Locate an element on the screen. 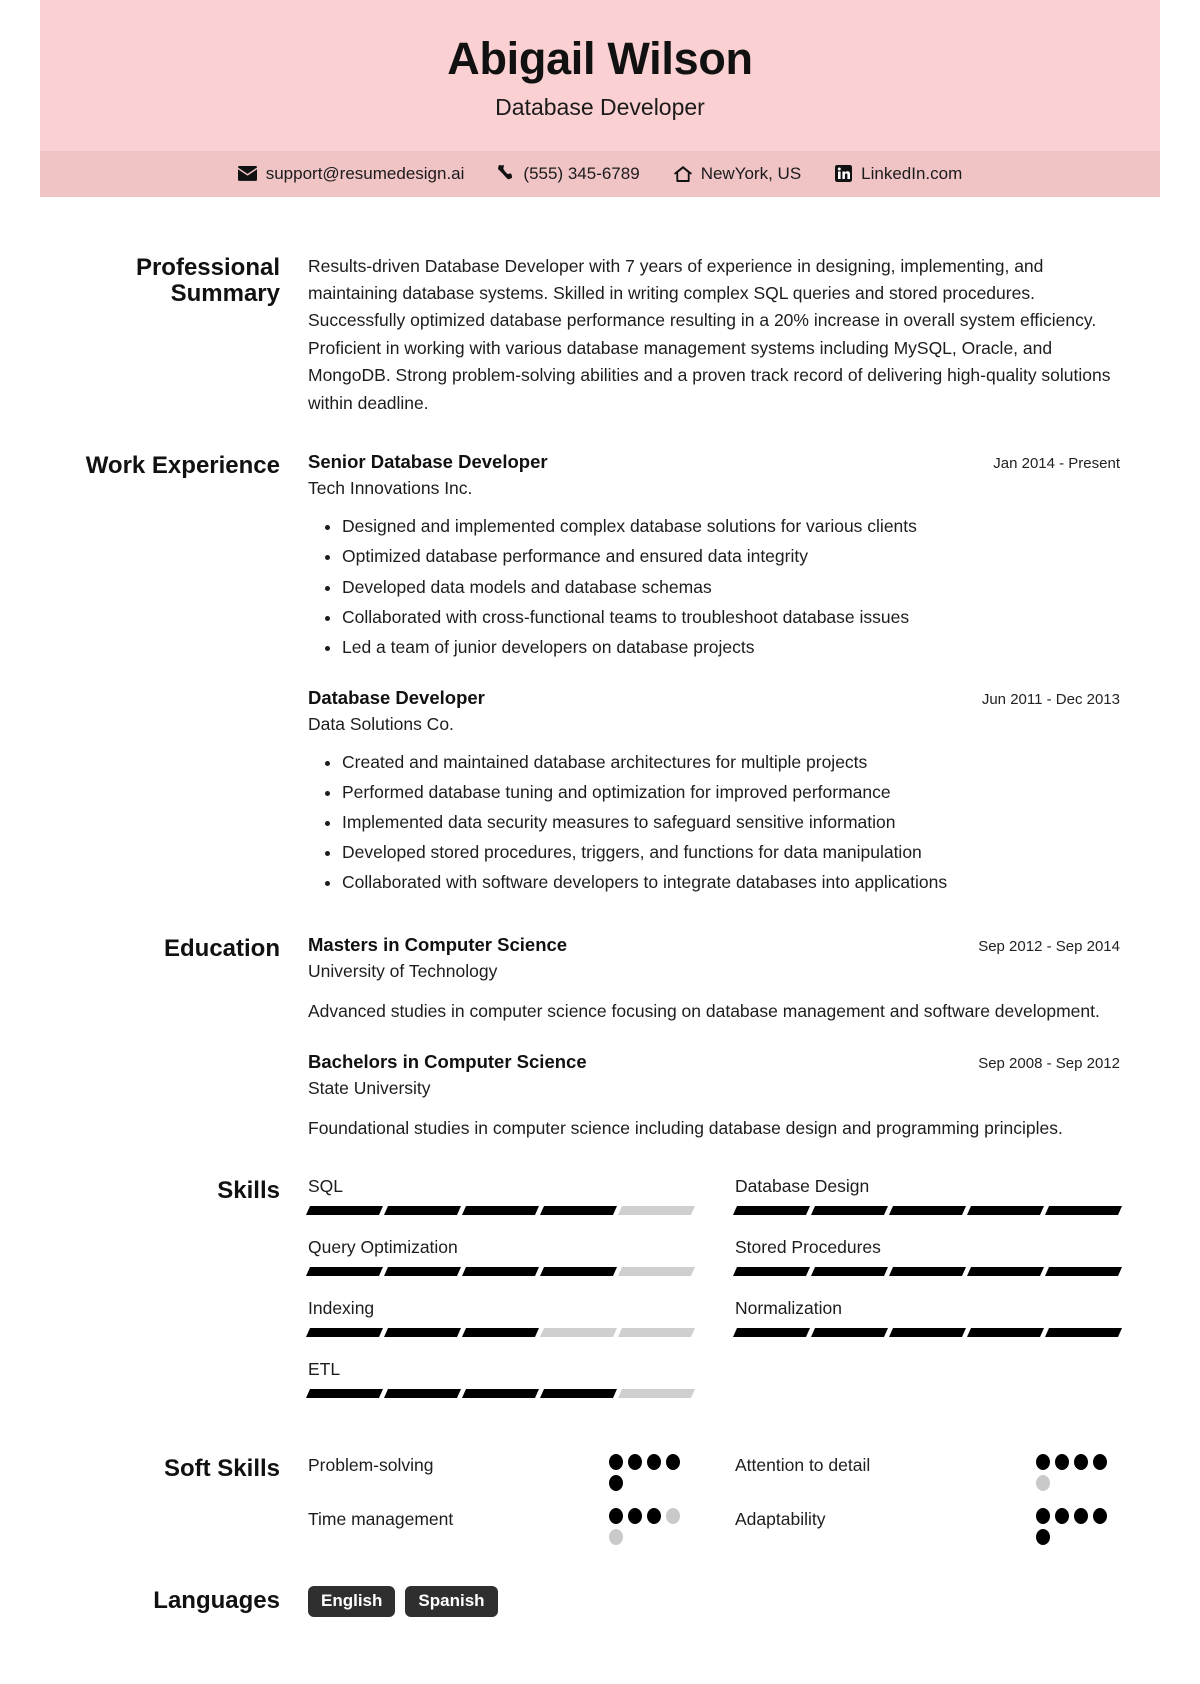 Image resolution: width=1200 pixels, height=1684 pixels. skill-name: Normalization is located at coordinates (788, 1307).